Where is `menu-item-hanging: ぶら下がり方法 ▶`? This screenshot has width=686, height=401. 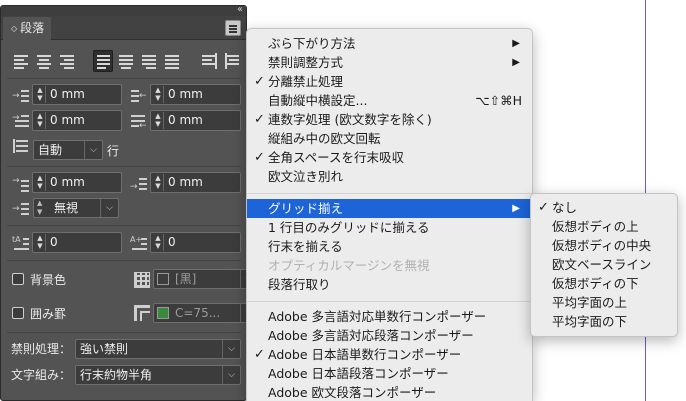 menu-item-hanging: ぶら下がり方法 ▶ is located at coordinates (389, 43).